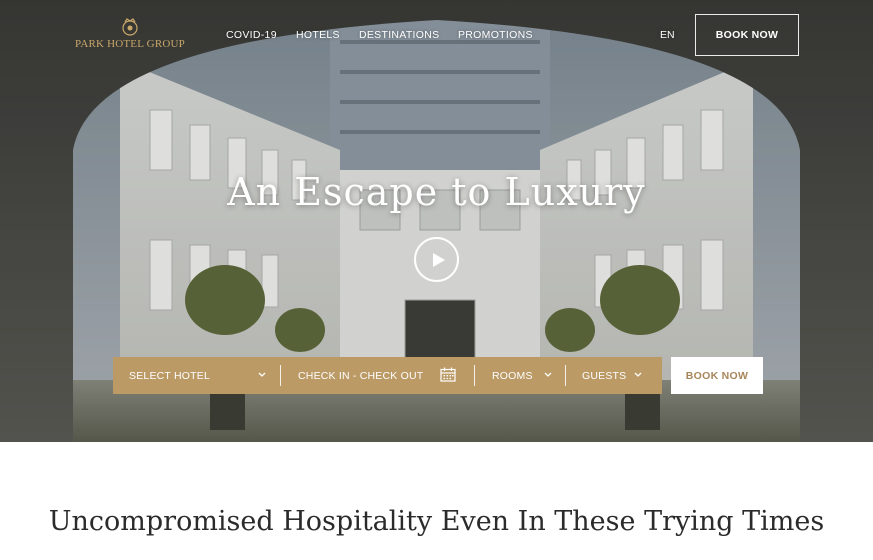  I want to click on hero-title: An Escape to Luxury, so click(436, 192).